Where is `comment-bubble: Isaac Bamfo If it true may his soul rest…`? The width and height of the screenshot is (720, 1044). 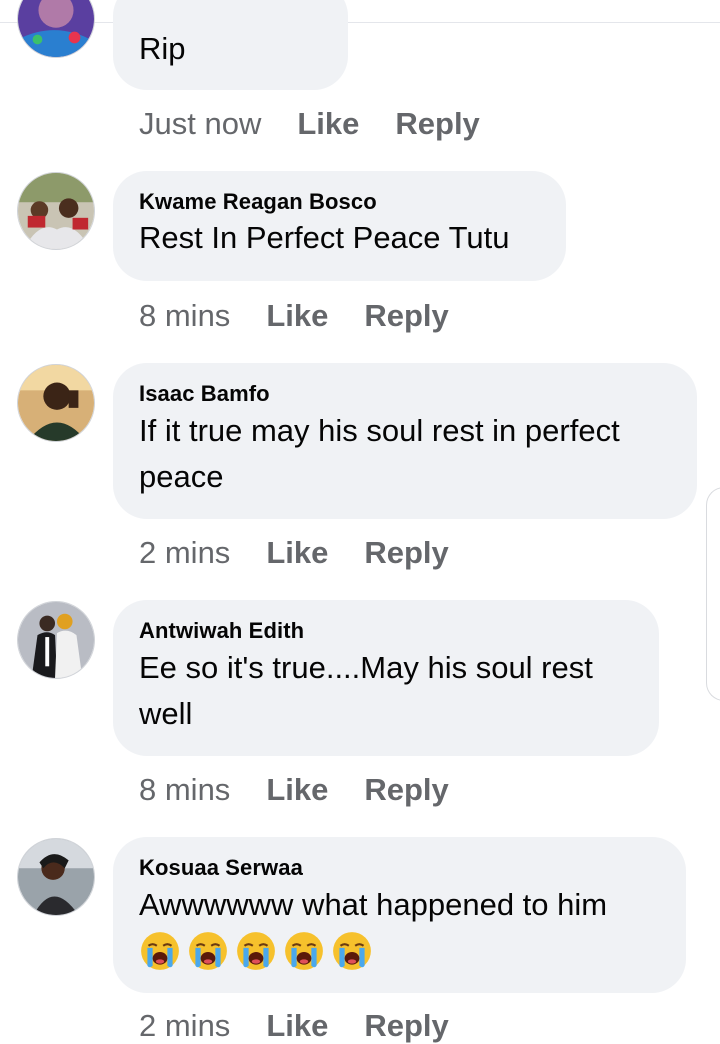
comment-bubble: Isaac Bamfo If it true may his soul rest… is located at coordinates (405, 441).